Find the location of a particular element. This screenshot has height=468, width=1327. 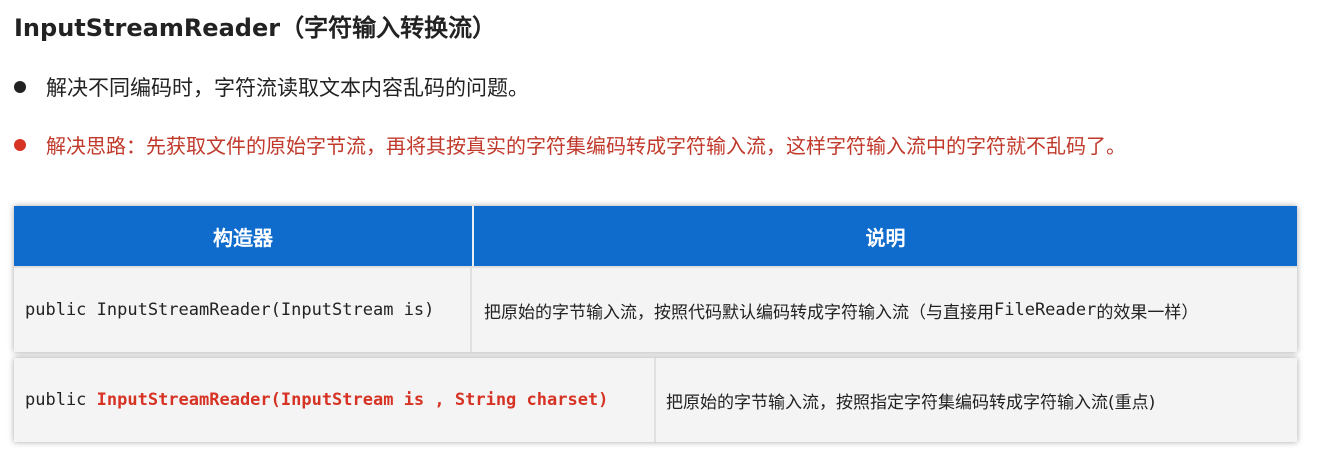

constructor-cell: public InputStreamReader(InputStream is) is located at coordinates (243, 310).